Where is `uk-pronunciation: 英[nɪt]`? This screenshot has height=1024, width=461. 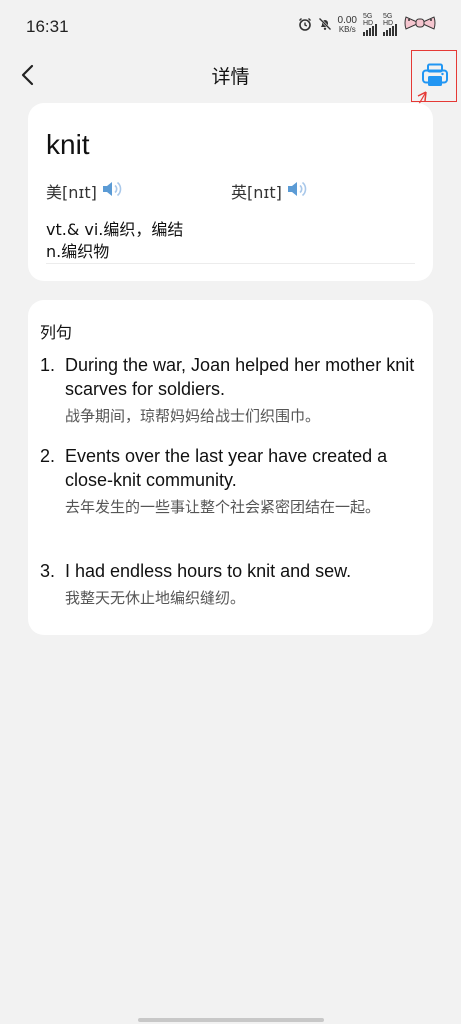 uk-pronunciation: 英[nɪt] is located at coordinates (269, 191).